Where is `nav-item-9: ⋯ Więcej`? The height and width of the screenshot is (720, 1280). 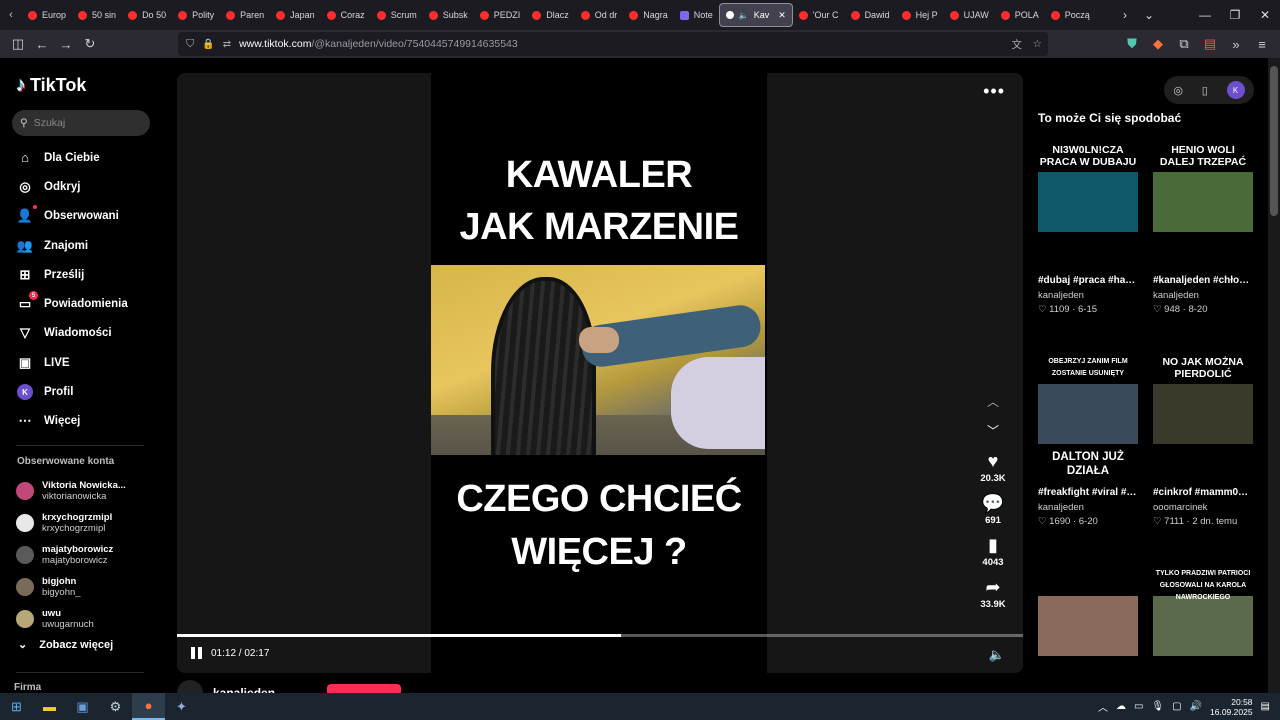 nav-item-9: ⋯ Więcej is located at coordinates (86, 421).